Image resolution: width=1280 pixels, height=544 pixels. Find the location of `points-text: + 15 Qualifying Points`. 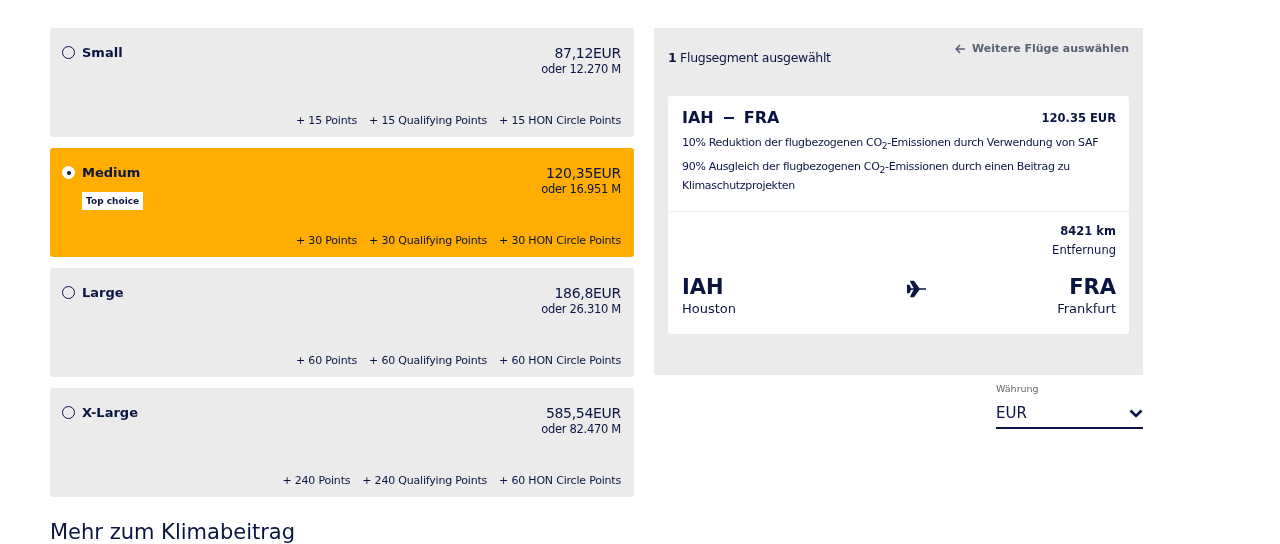

points-text: + 15 Qualifying Points is located at coordinates (428, 120).